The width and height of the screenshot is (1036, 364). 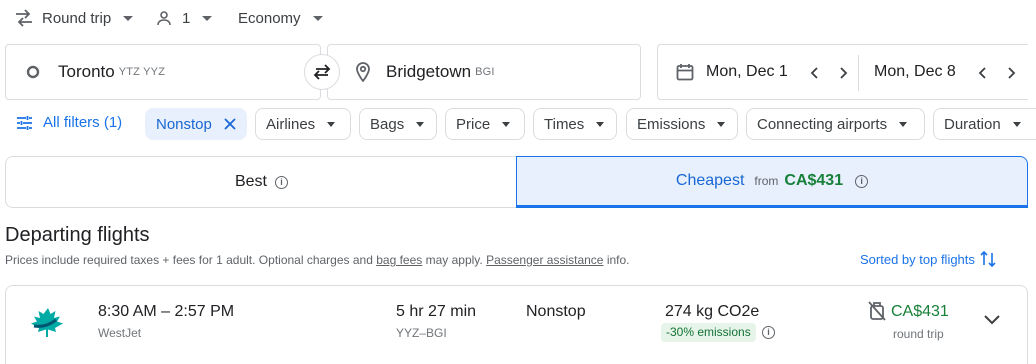 I want to click on filter-chip-label: Nonstop, so click(x=184, y=124).